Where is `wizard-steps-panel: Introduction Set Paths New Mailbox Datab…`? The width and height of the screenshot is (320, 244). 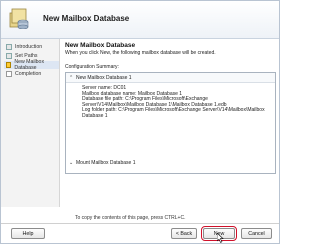
wizard-steps-panel: Introduction Set Paths New Mailbox Datab… is located at coordinates (30, 123).